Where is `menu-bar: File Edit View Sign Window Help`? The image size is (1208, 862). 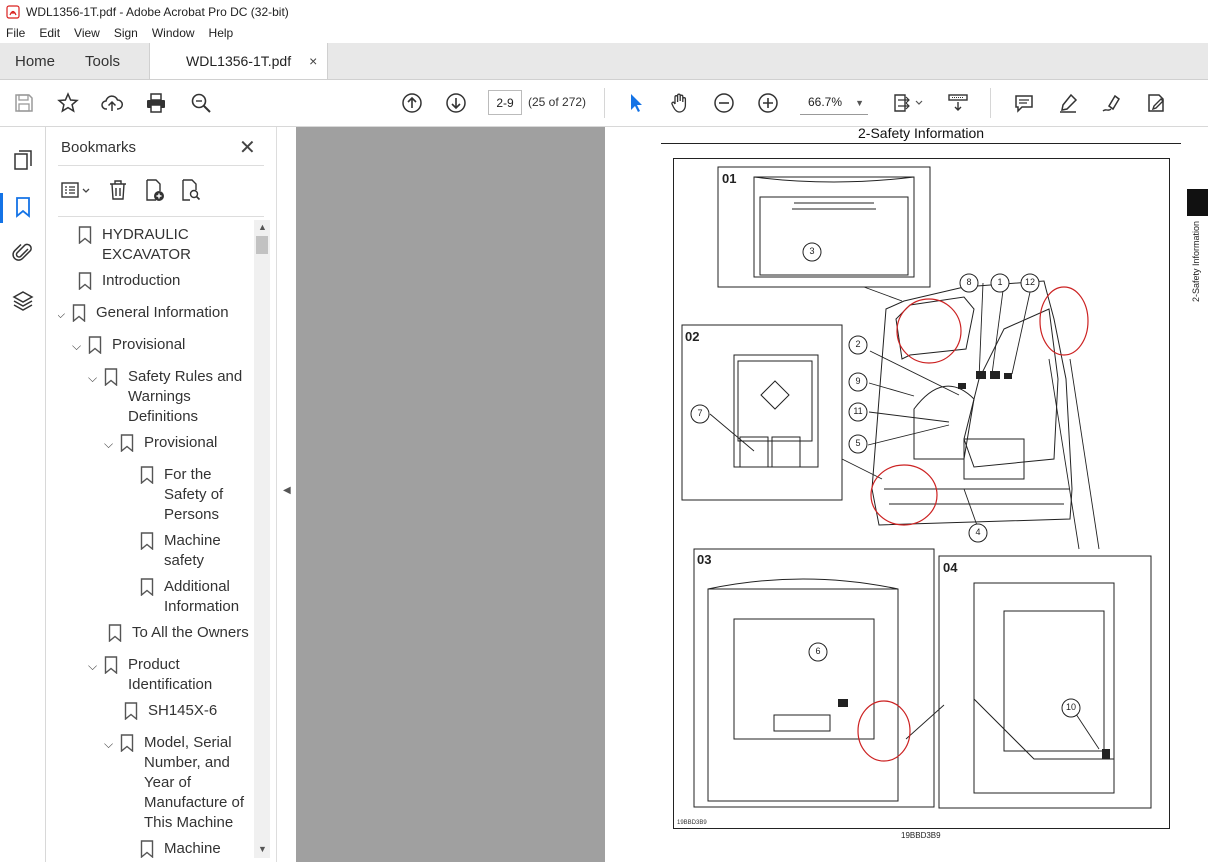
menu-bar: File Edit View Sign Window Help is located at coordinates (604, 33).